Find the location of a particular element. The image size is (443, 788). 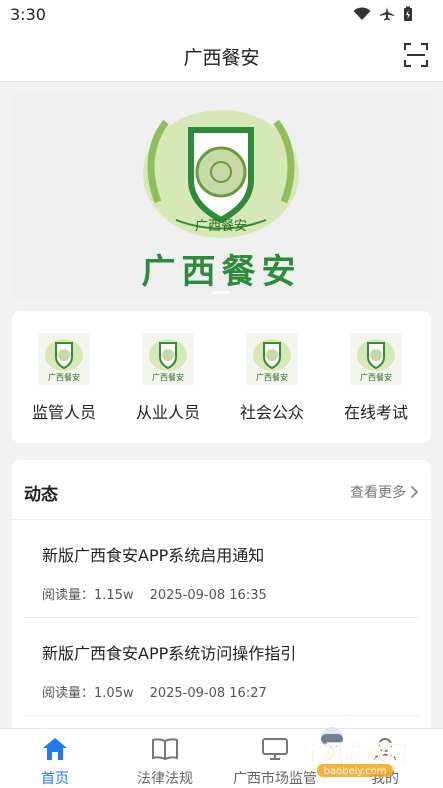

tab-laws: 法律法规 is located at coordinates (165, 762).